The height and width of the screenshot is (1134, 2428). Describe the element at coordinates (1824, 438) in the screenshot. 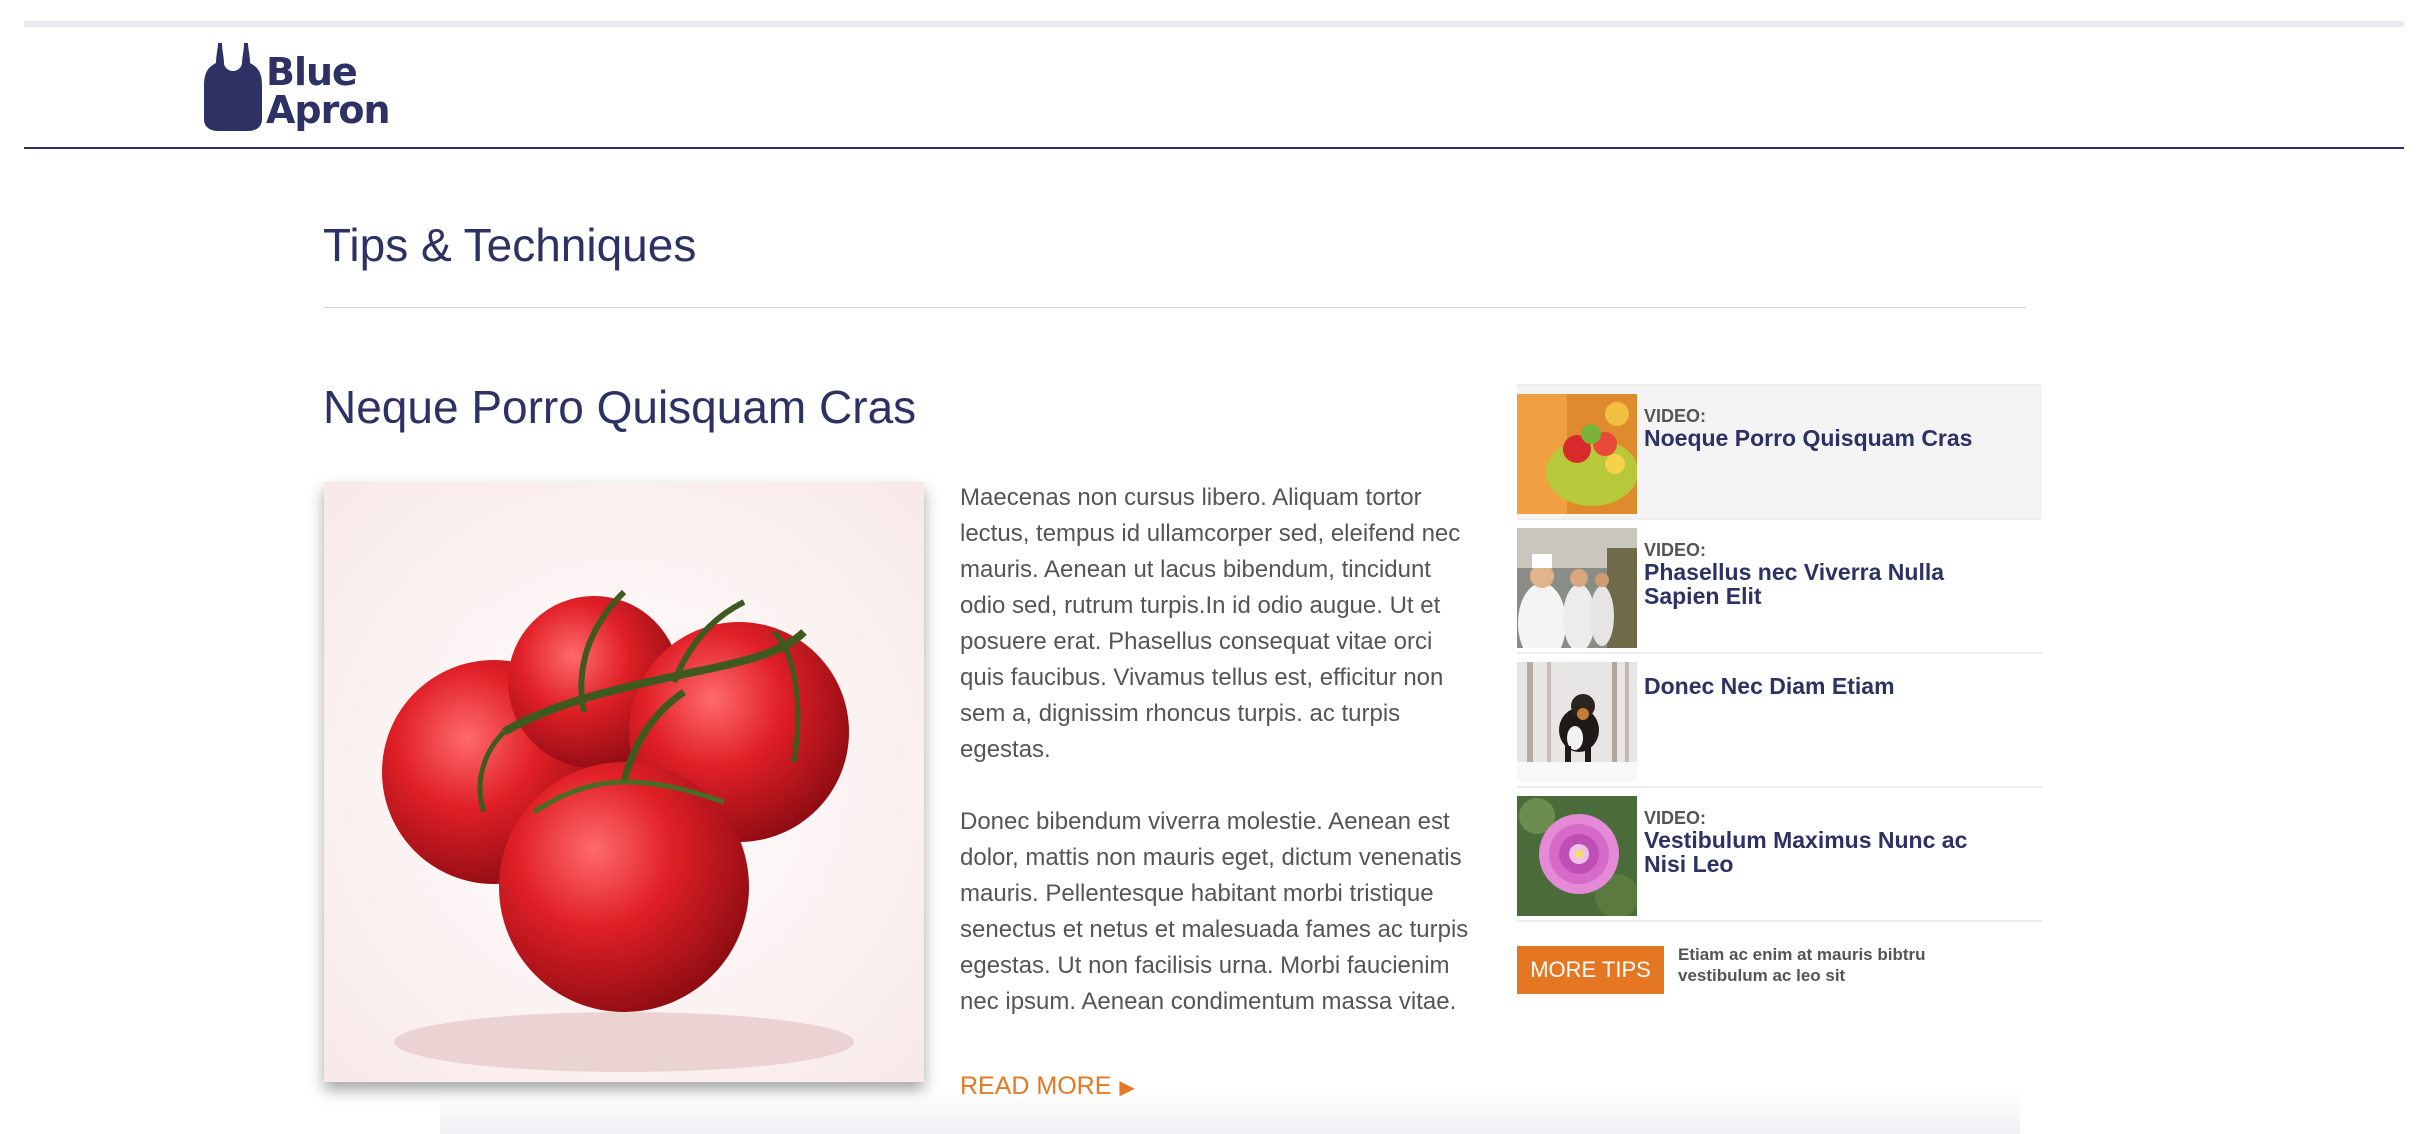

I see `sidebar-item-title: Noeque Porro Quisquam Cras` at that location.